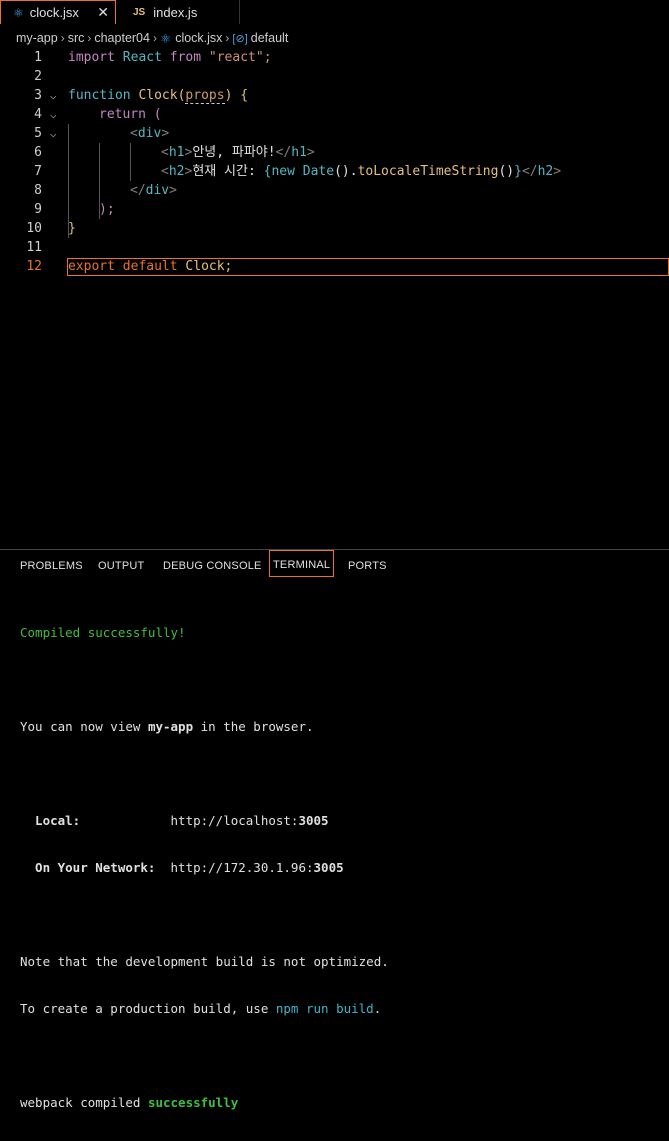  Describe the element at coordinates (240, 38) in the screenshot. I see `symbol-variable-icon: [⊘]` at that location.